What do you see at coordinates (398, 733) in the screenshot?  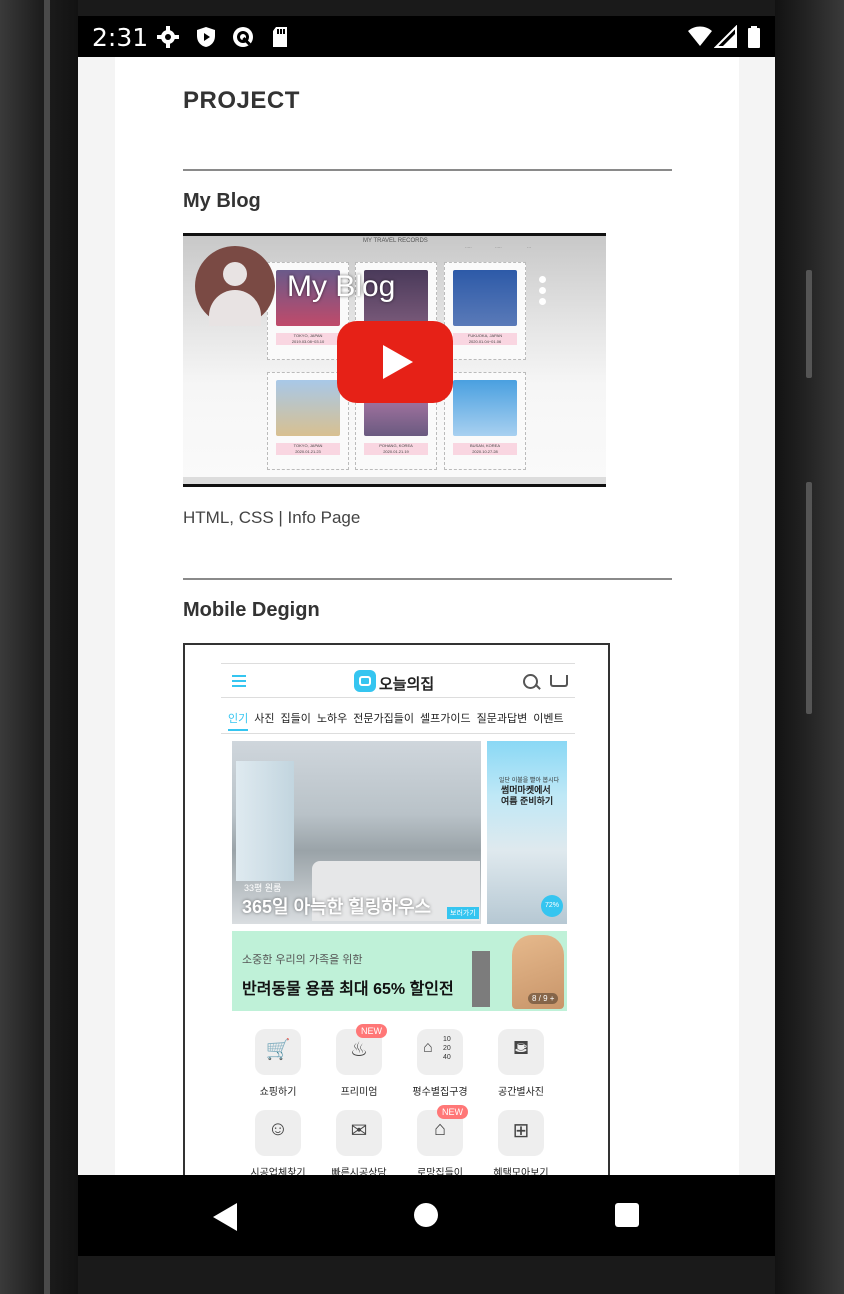 I see `mockup-tabs-line` at bounding box center [398, 733].